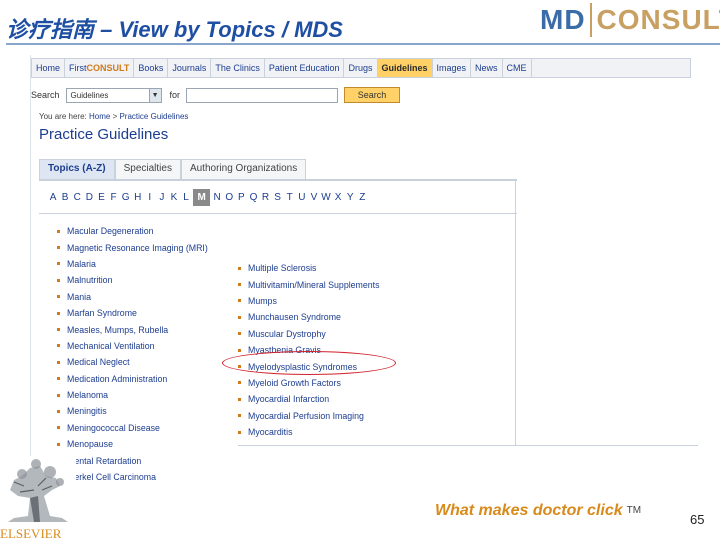  What do you see at coordinates (147, 169) in the screenshot?
I see `tab-specialties: Specialties` at bounding box center [147, 169].